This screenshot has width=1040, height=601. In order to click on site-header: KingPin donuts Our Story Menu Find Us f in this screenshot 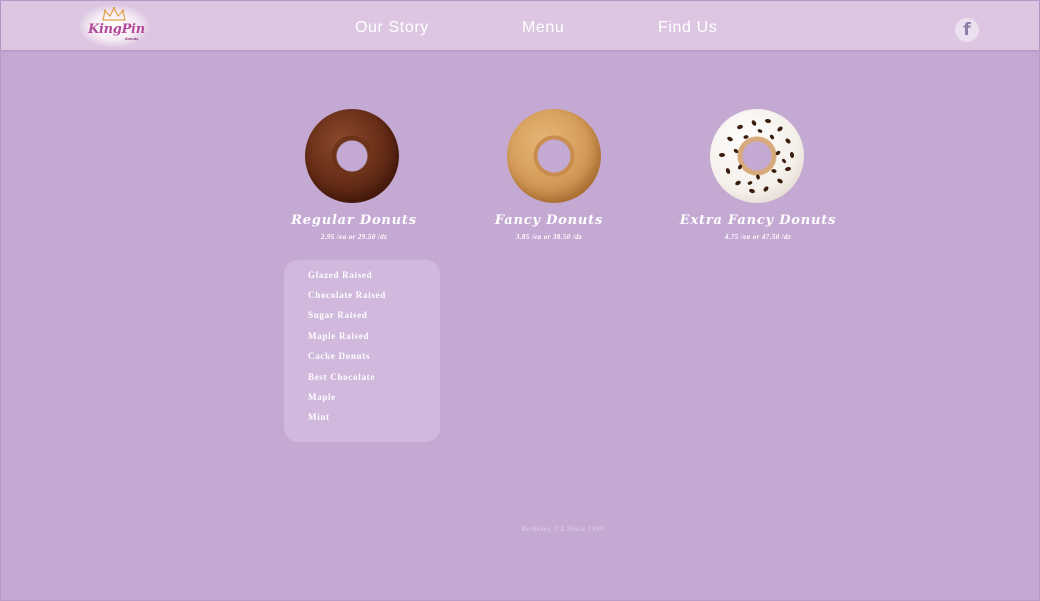, I will do `click(520, 25)`.